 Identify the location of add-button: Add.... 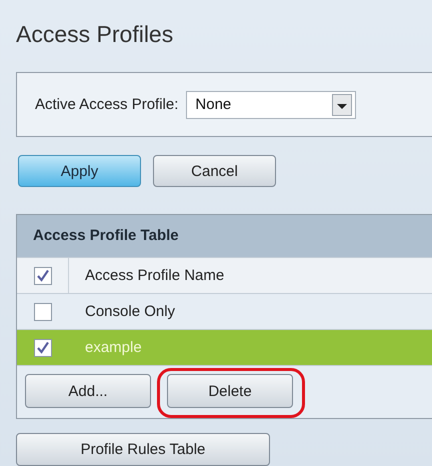
(88, 391).